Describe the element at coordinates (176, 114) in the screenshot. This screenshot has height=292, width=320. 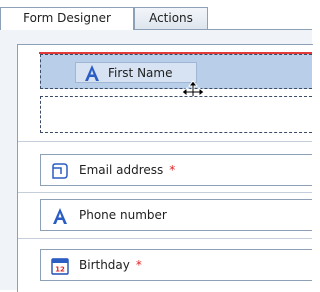
I see `drop-target-placeholder` at that location.